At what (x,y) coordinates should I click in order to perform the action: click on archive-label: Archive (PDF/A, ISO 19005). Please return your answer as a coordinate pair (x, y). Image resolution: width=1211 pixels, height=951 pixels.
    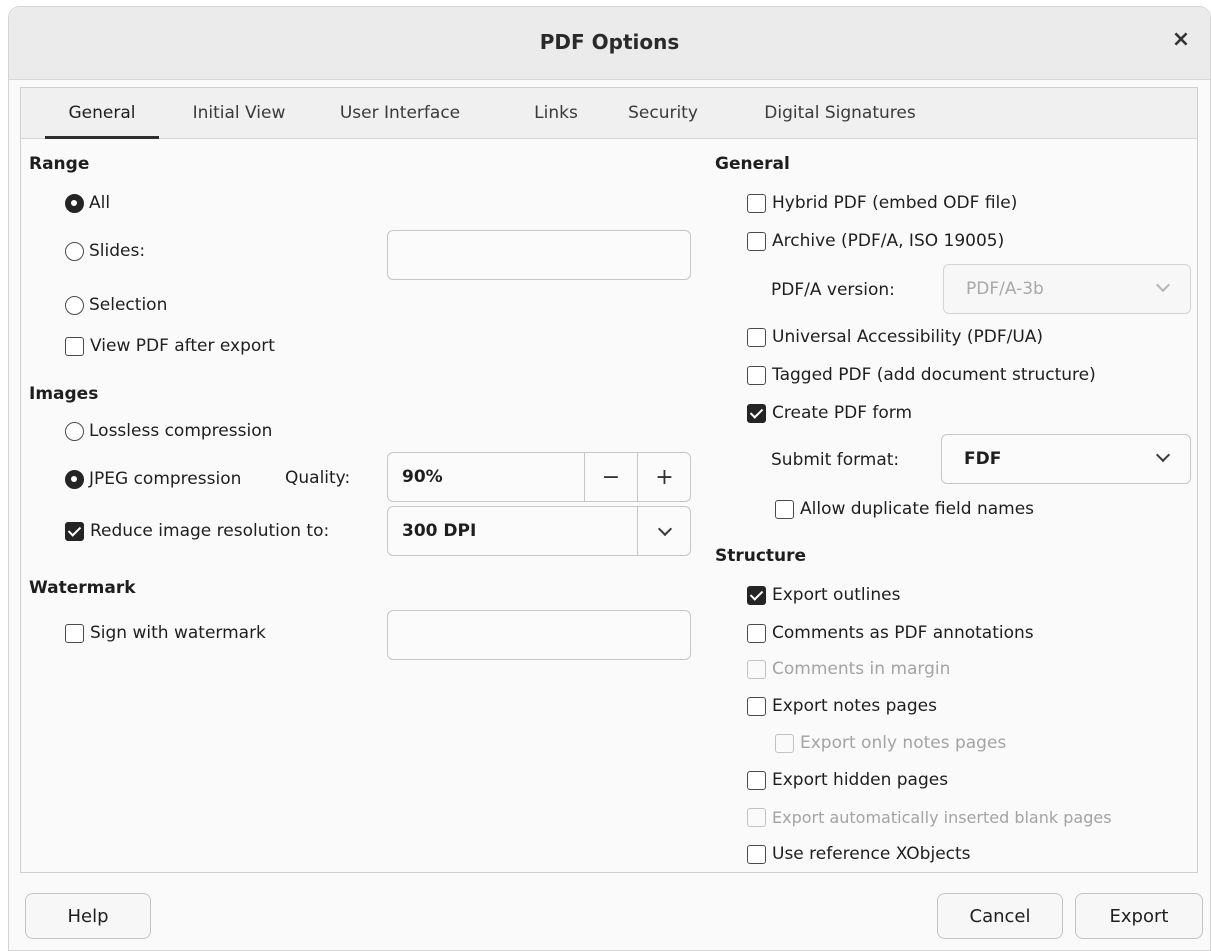
    Looking at the image, I should click on (888, 241).